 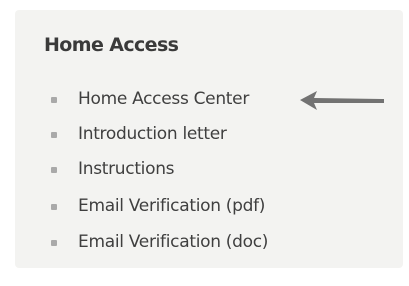 What do you see at coordinates (171, 206) in the screenshot?
I see `email-verification-pdf-link: Email Verification (pdf)` at bounding box center [171, 206].